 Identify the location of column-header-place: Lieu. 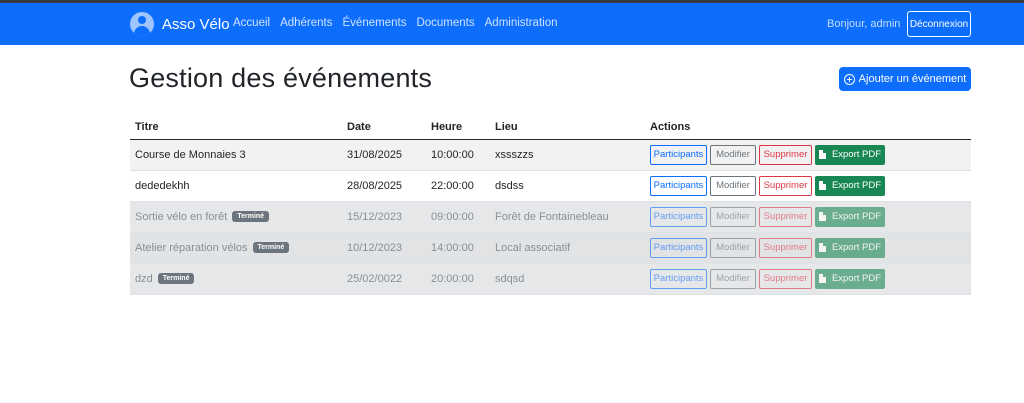
(567, 128).